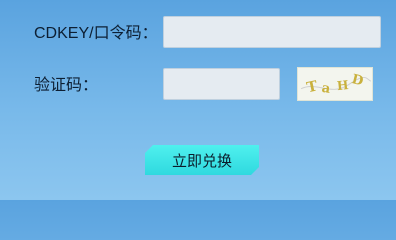 The height and width of the screenshot is (240, 396). Describe the element at coordinates (326, 89) in the screenshot. I see `captcha-char-2: a` at that location.